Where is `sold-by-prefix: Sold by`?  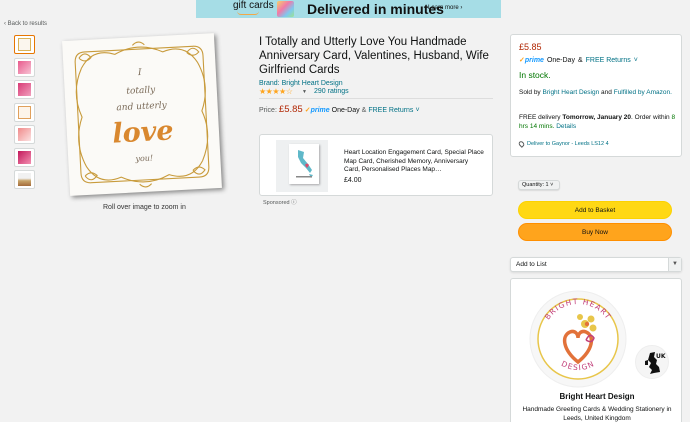 sold-by-prefix: Sold by is located at coordinates (530, 92).